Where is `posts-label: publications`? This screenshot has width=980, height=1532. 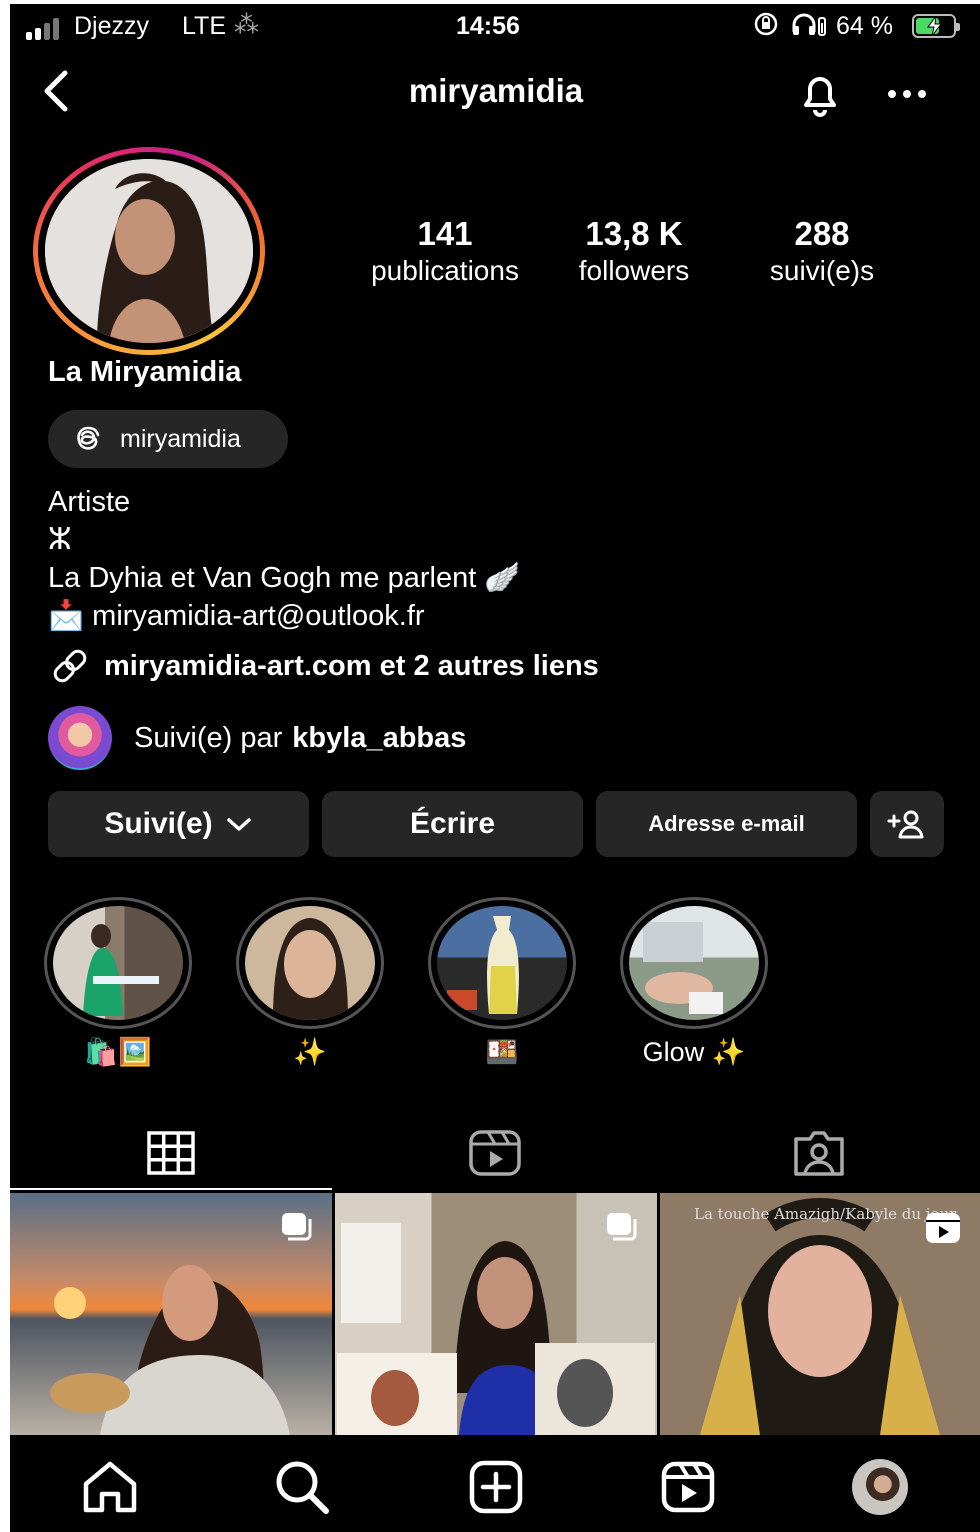 posts-label: publications is located at coordinates (445, 270).